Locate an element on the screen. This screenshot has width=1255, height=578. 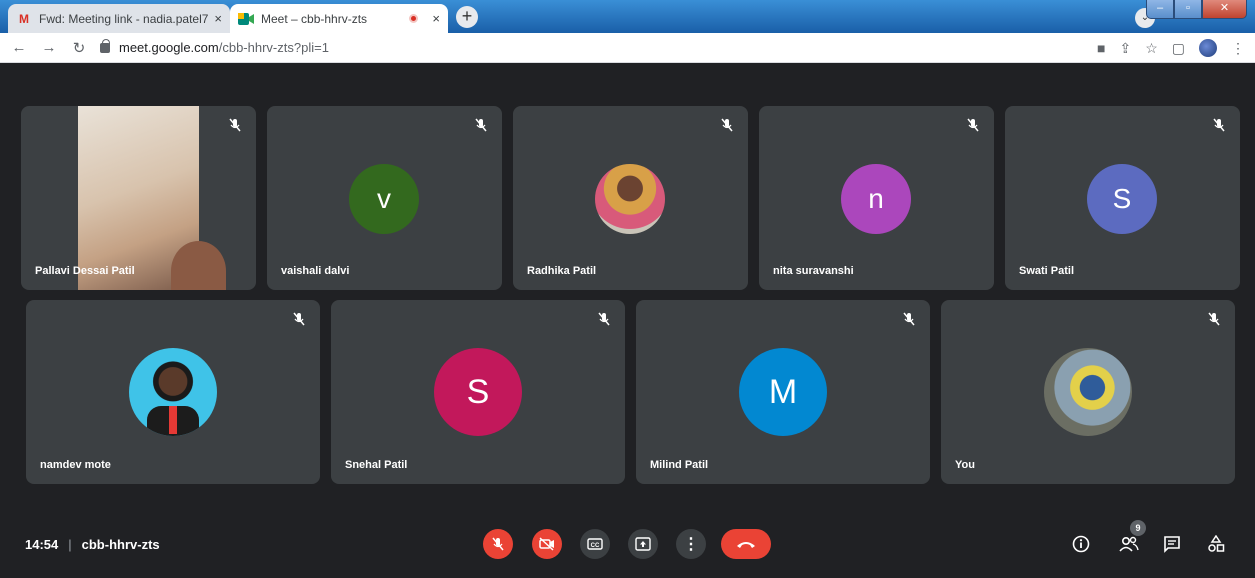
toggle-mic-button is located at coordinates (498, 544).